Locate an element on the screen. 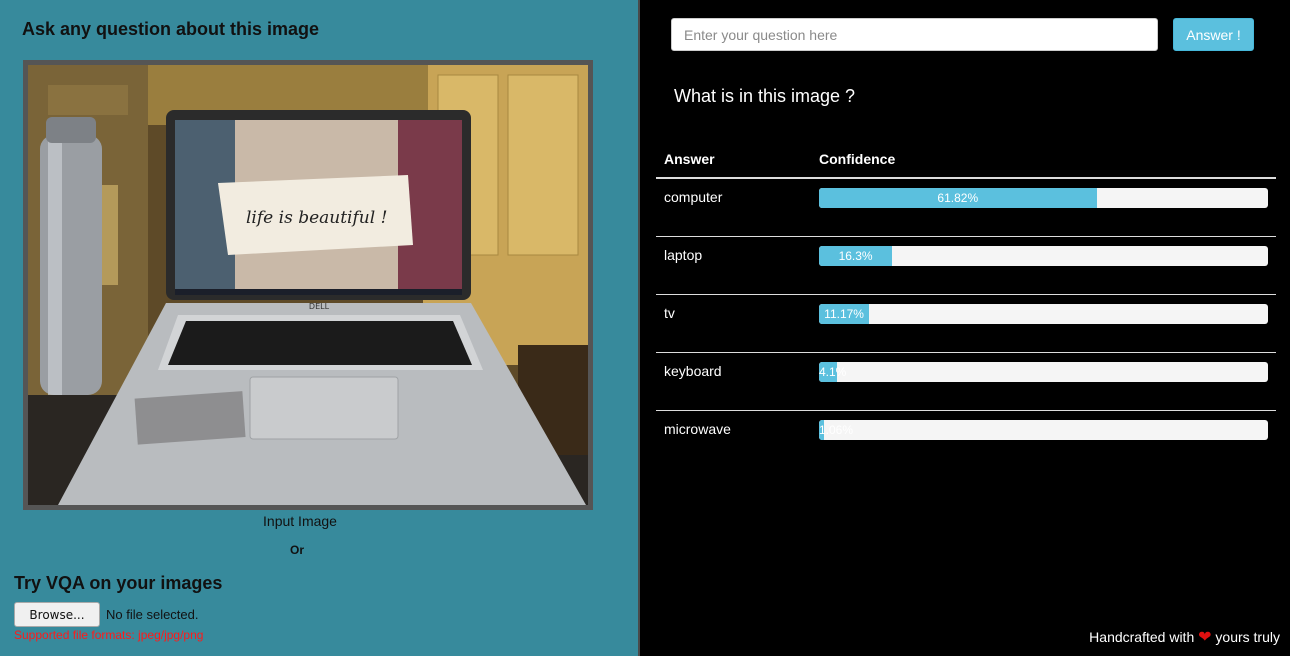 The image size is (1290, 656). confidence-fill: 4.1% is located at coordinates (832, 372).